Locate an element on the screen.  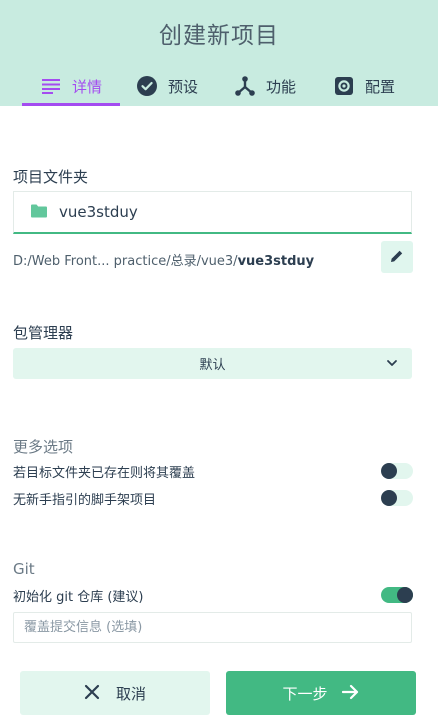
package-manager-value: 默认 is located at coordinates (212, 365).